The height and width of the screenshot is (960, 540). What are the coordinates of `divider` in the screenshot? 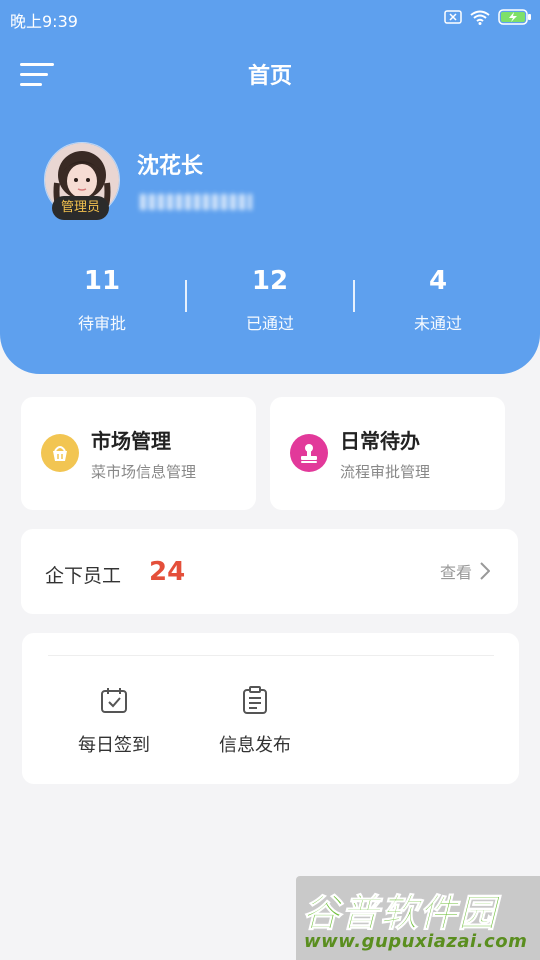 It's located at (271, 655).